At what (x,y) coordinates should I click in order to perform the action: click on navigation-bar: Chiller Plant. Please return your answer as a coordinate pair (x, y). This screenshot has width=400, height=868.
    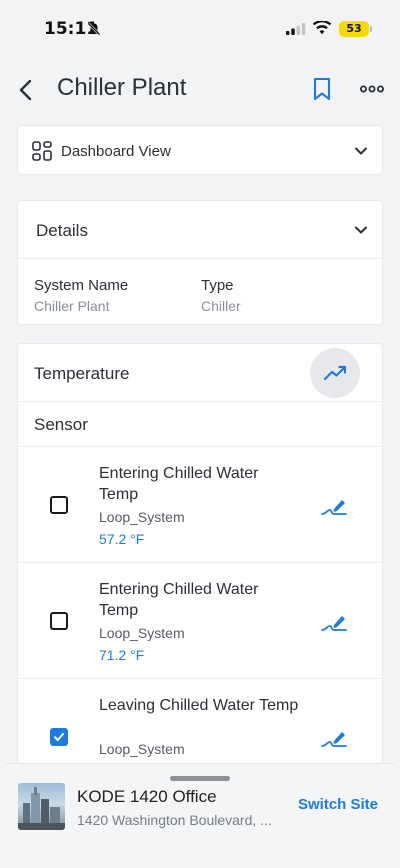
    Looking at the image, I should click on (200, 90).